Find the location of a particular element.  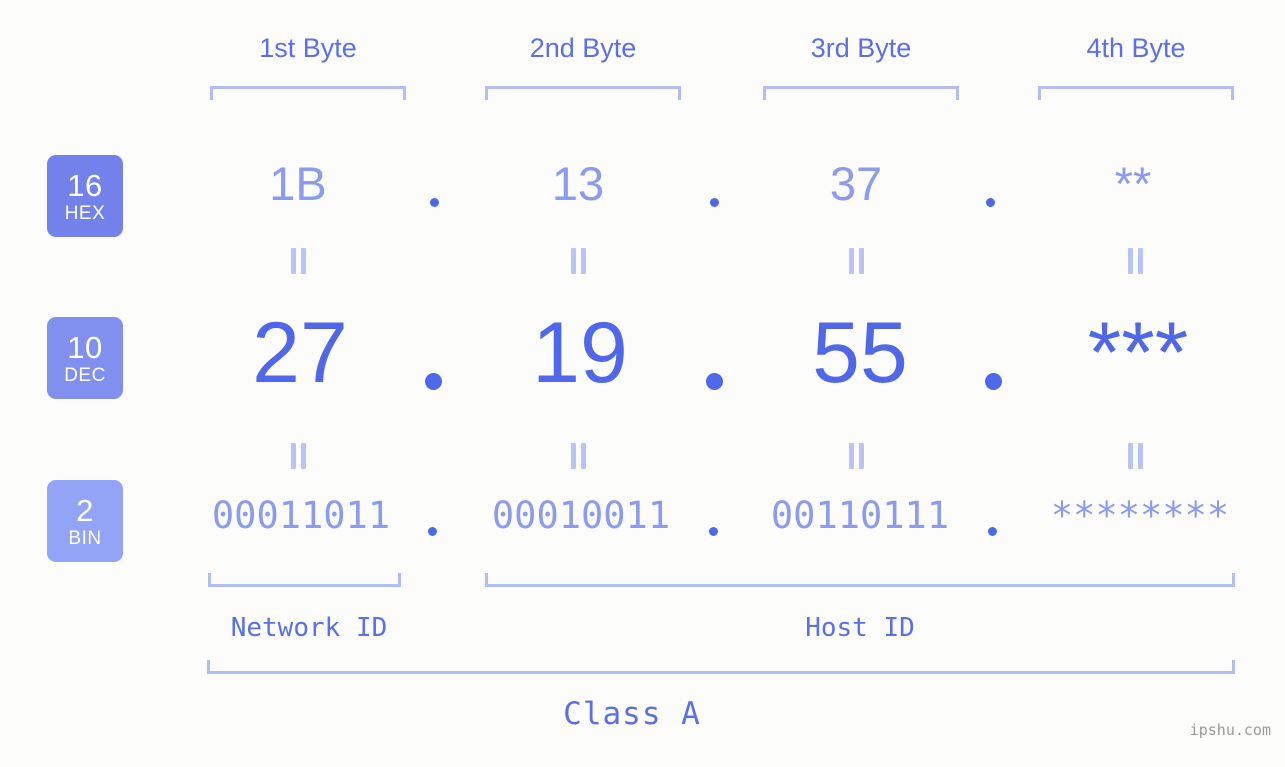

base-badge-dec-number: 10 is located at coordinates (85, 347).